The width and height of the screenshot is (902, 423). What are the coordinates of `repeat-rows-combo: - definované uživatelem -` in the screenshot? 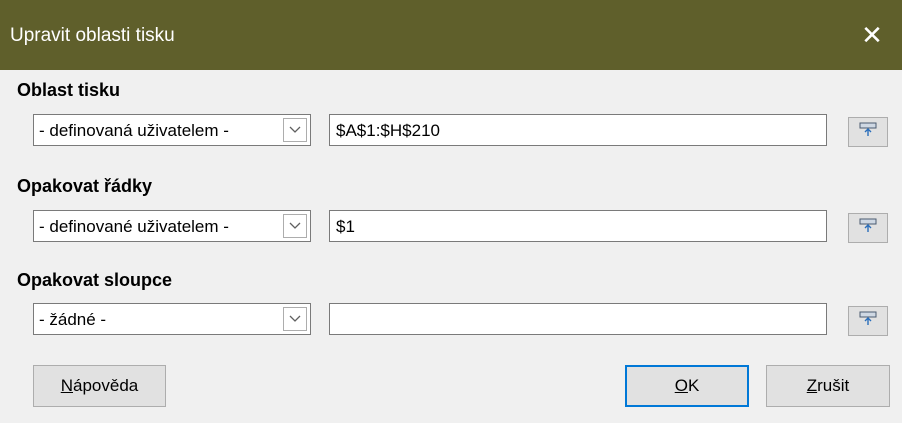 It's located at (172, 226).